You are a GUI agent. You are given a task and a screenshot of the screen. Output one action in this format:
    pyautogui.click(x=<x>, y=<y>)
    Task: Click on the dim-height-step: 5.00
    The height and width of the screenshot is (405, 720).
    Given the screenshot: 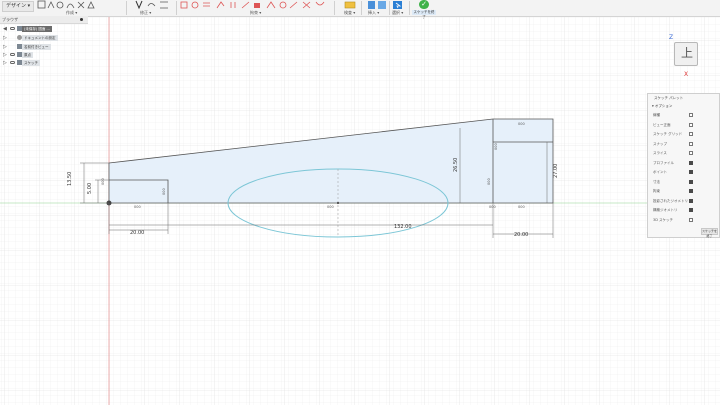 What is the action you would take?
    pyautogui.click(x=90, y=188)
    